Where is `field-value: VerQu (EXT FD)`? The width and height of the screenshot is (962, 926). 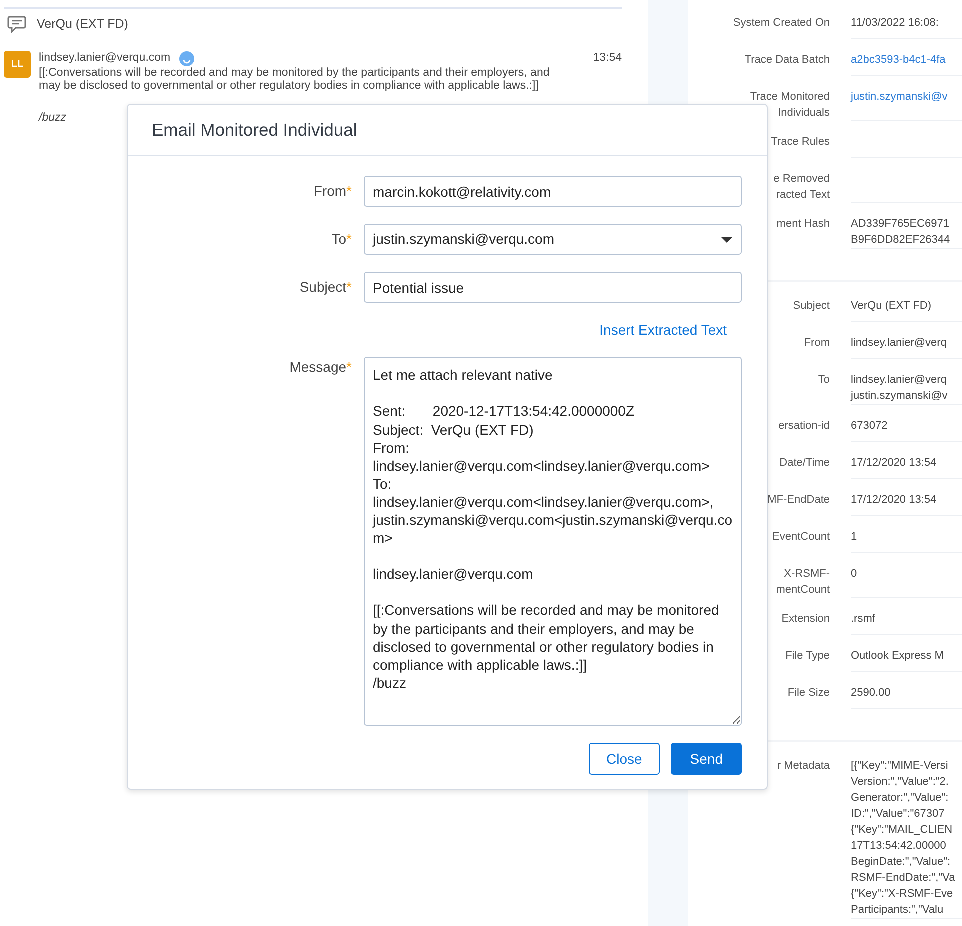
field-value: VerQu (EXT FD) is located at coordinates (891, 306).